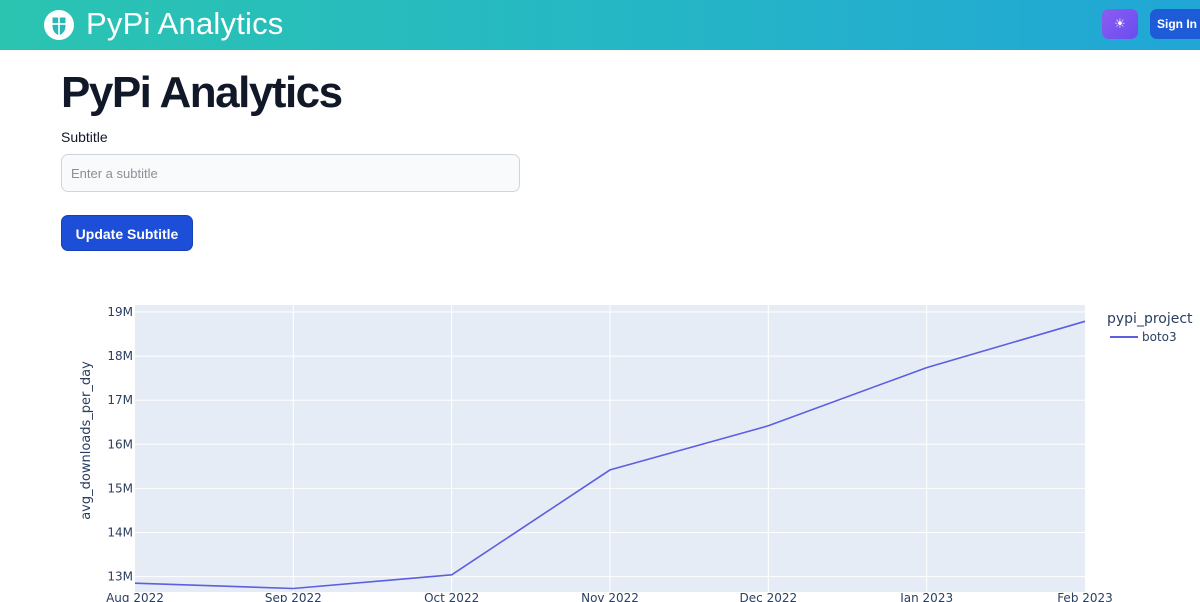  Describe the element at coordinates (202, 92) in the screenshot. I see `page-title: PyPi Analytics` at that location.